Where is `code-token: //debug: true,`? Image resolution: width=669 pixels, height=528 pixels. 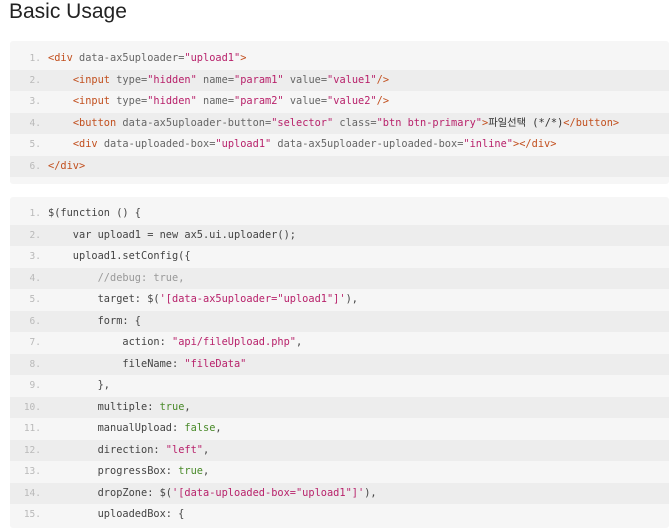 code-token: //debug: true, is located at coordinates (141, 277).